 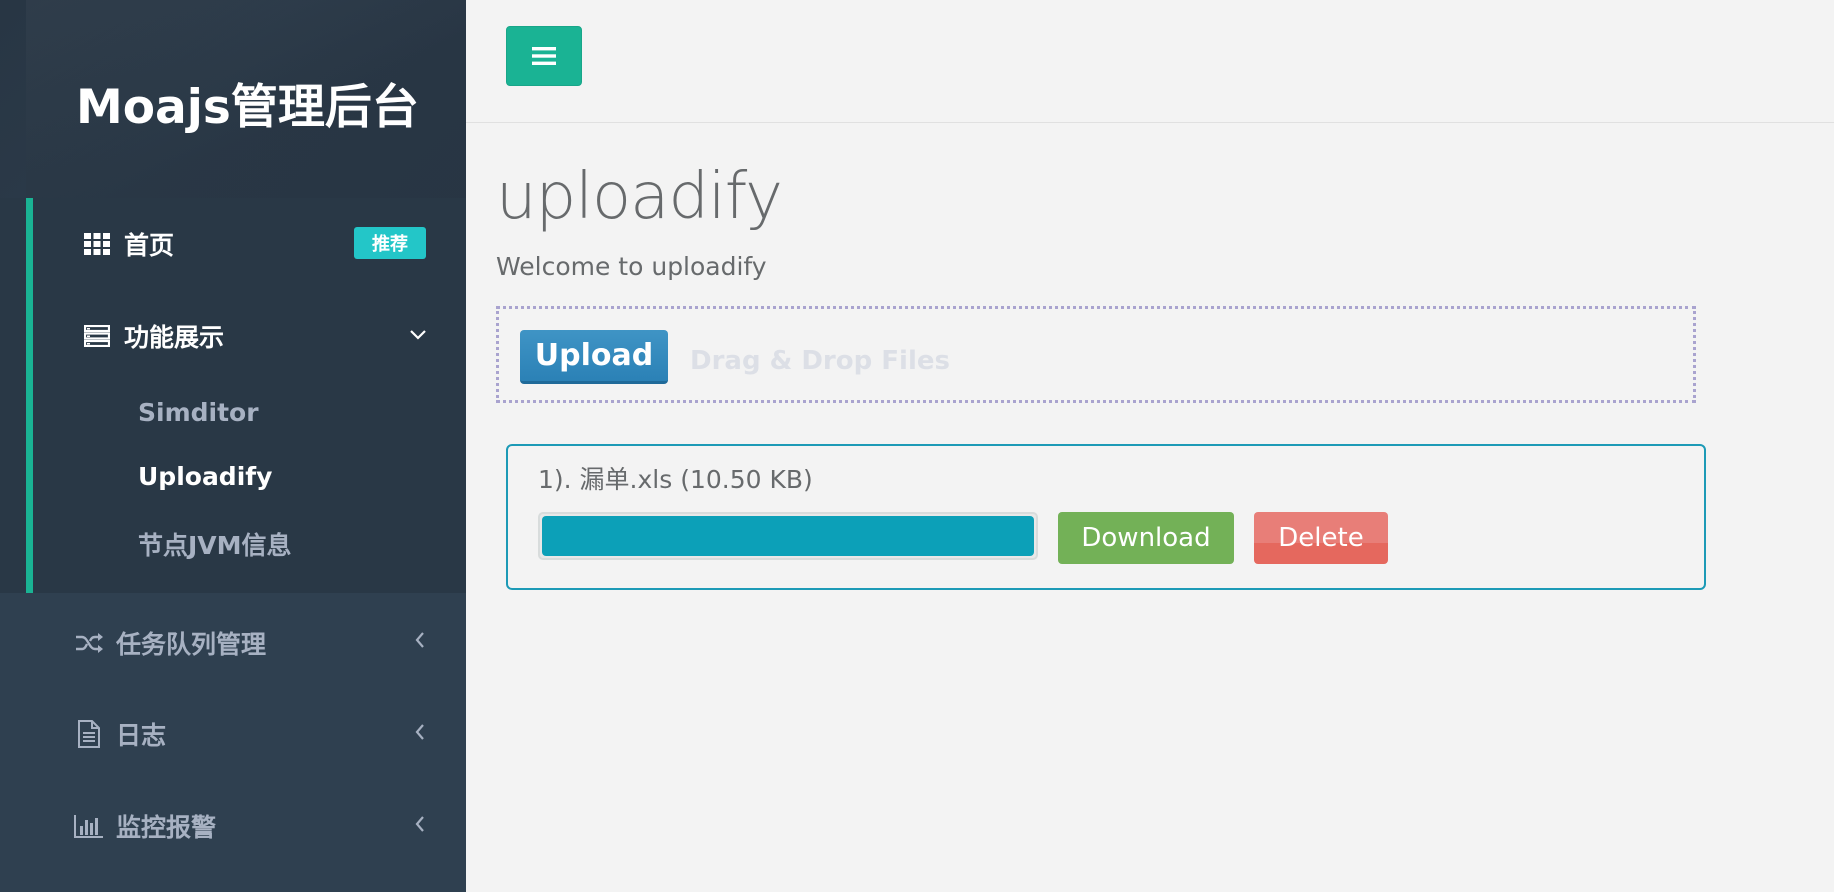 I want to click on sidebar-subitem-jvm-info: 节点JVM信息, so click(x=215, y=544).